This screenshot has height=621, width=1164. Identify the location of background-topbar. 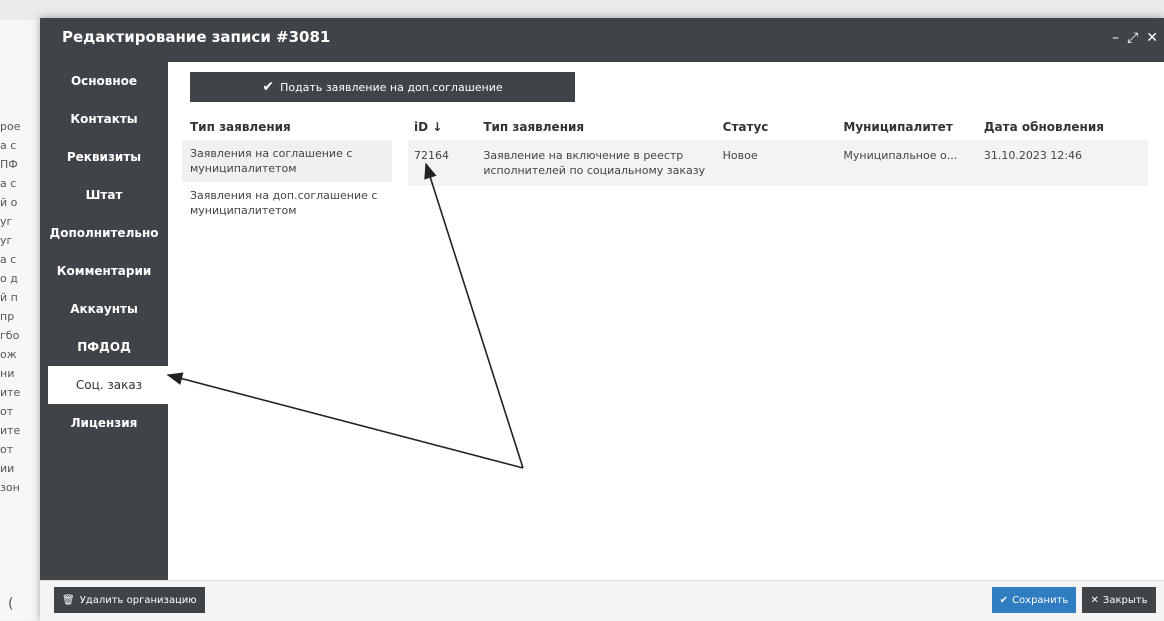
(582, 10).